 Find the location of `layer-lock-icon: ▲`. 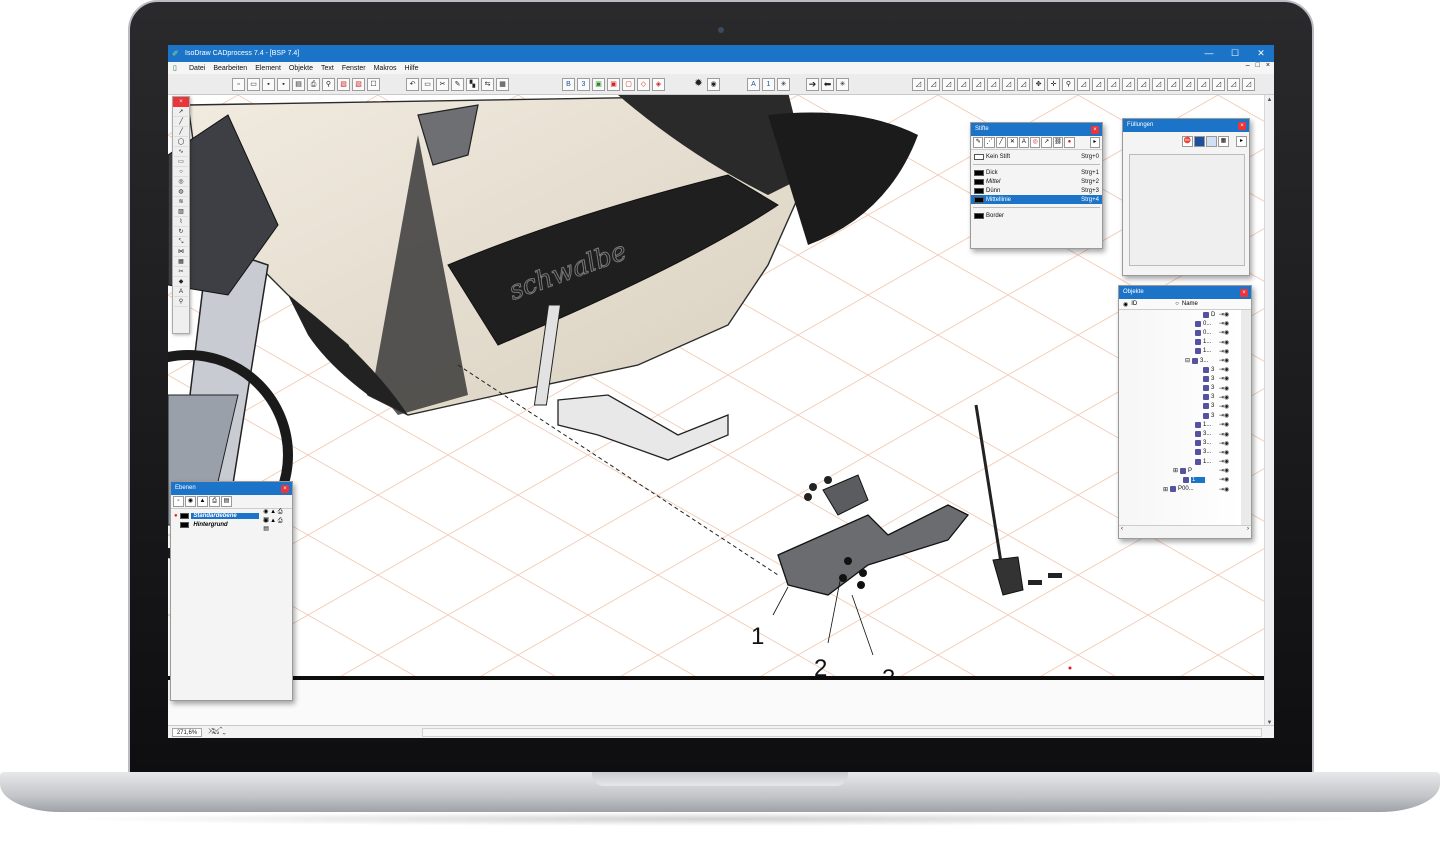

layer-lock-icon: ▲ is located at coordinates (202, 501).